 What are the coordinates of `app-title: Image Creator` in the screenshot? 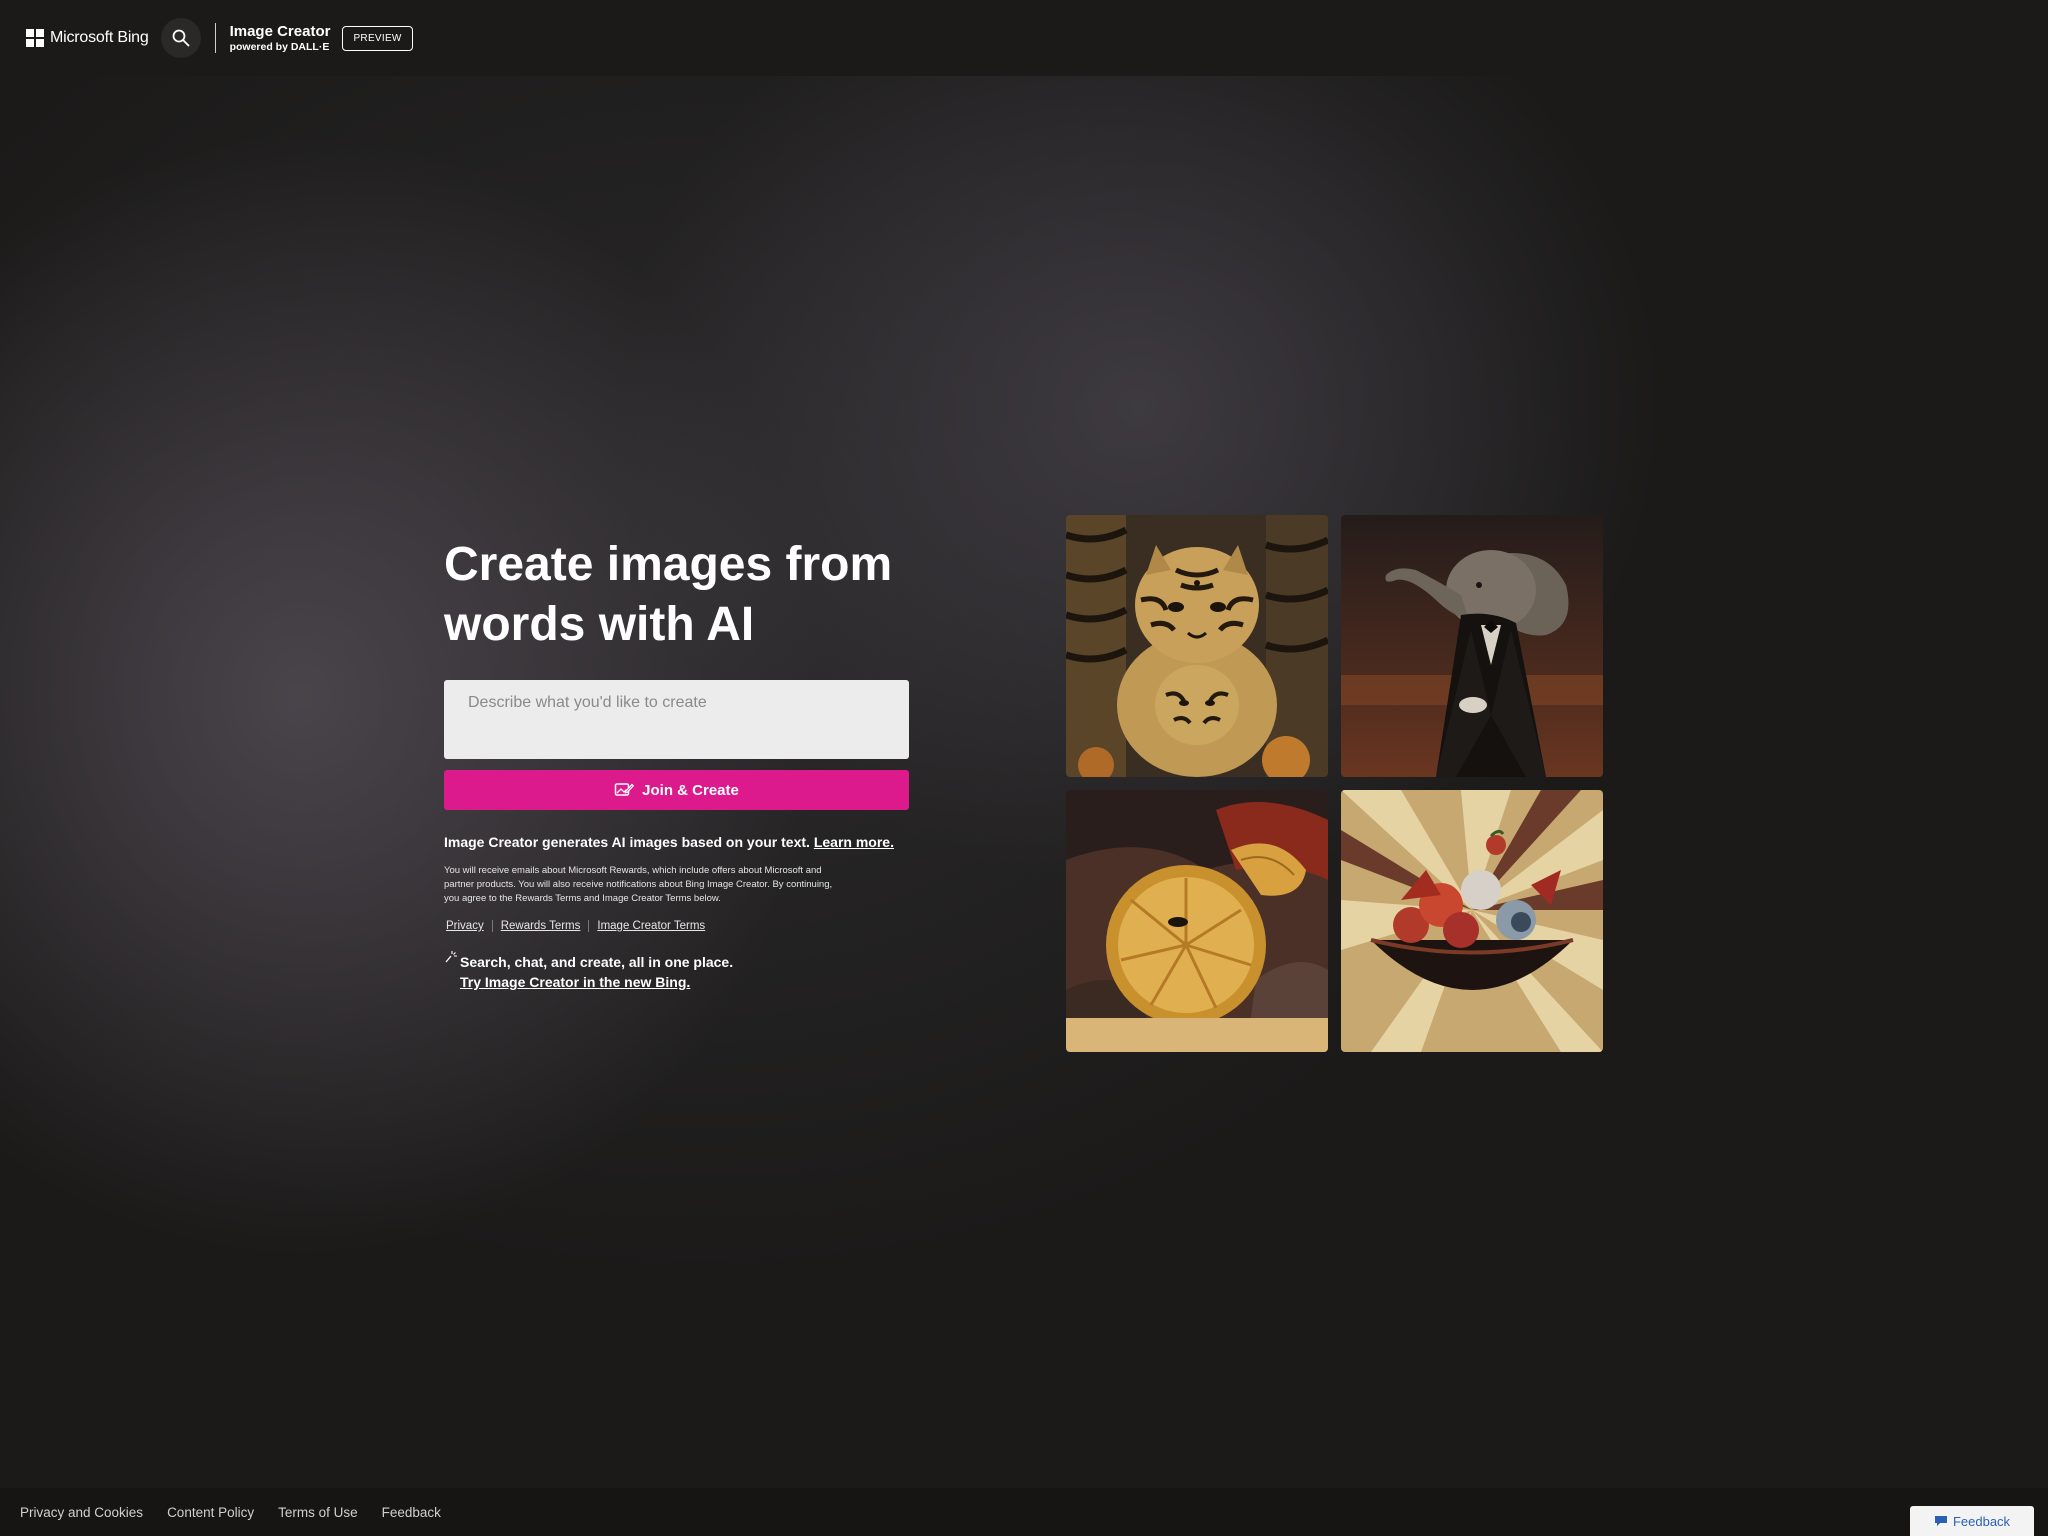 It's located at (280, 32).